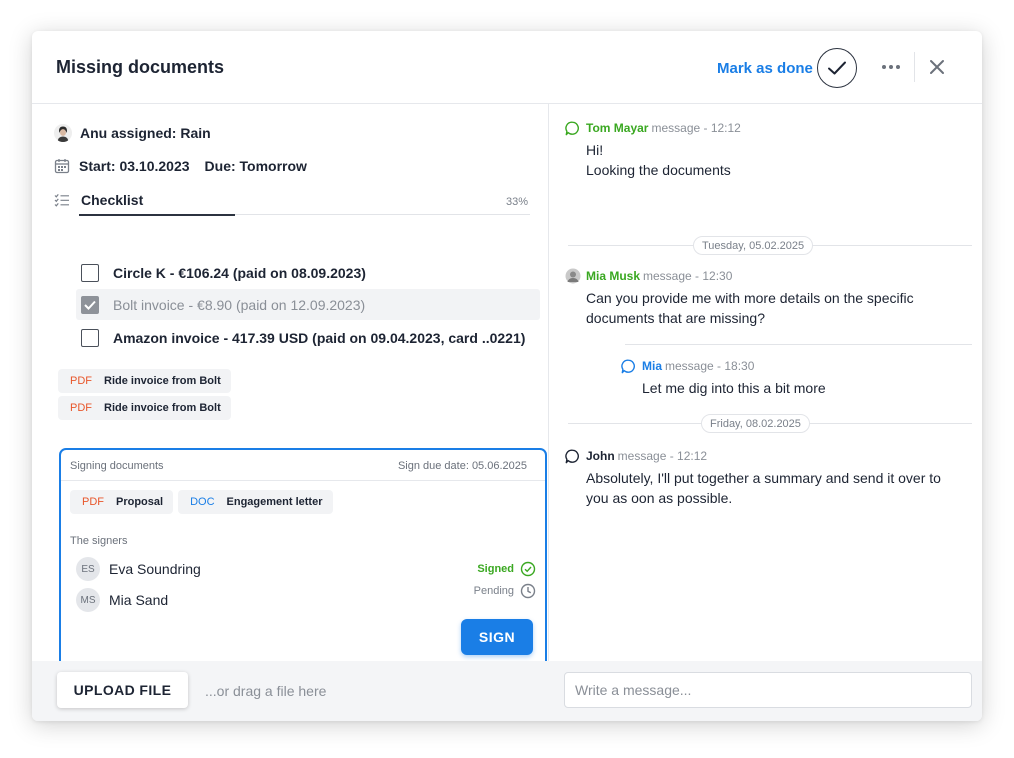 This screenshot has height=758, width=1014. I want to click on date-separator: Friday, 08.02.2025, so click(770, 423).